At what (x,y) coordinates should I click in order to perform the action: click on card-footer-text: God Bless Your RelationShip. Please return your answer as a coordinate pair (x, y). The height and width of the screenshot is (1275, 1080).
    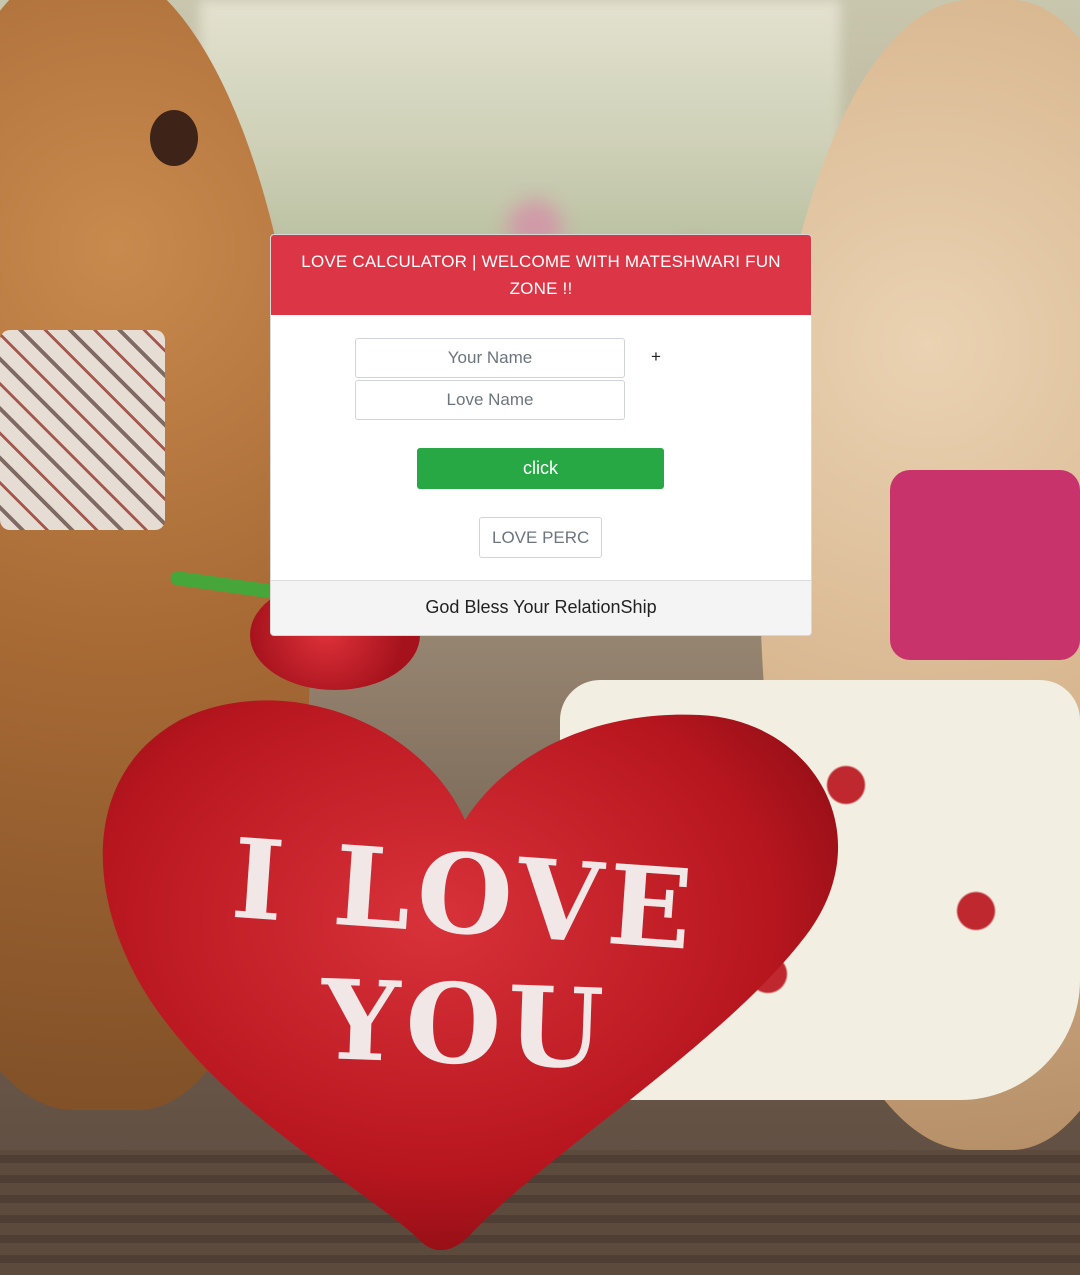
    Looking at the image, I should click on (541, 607).